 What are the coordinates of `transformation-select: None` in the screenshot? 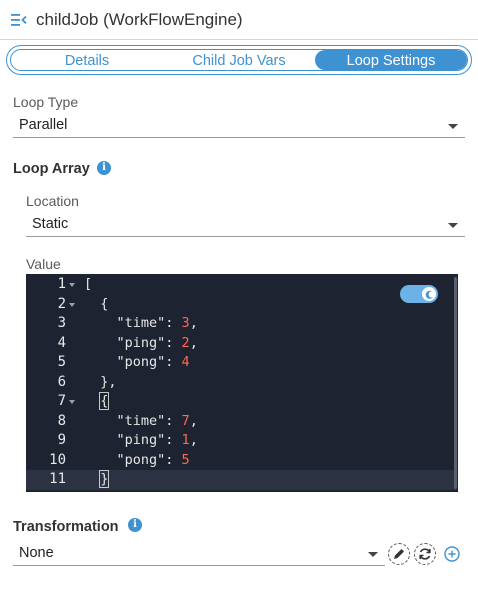 It's located at (199, 555).